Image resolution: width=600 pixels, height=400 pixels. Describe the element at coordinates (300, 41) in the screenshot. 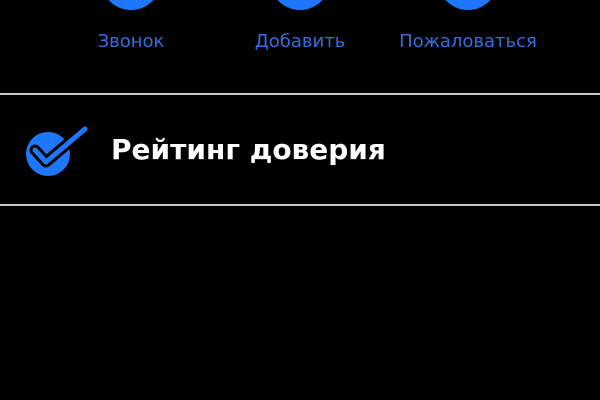

I see `add-label: Добавить` at that location.